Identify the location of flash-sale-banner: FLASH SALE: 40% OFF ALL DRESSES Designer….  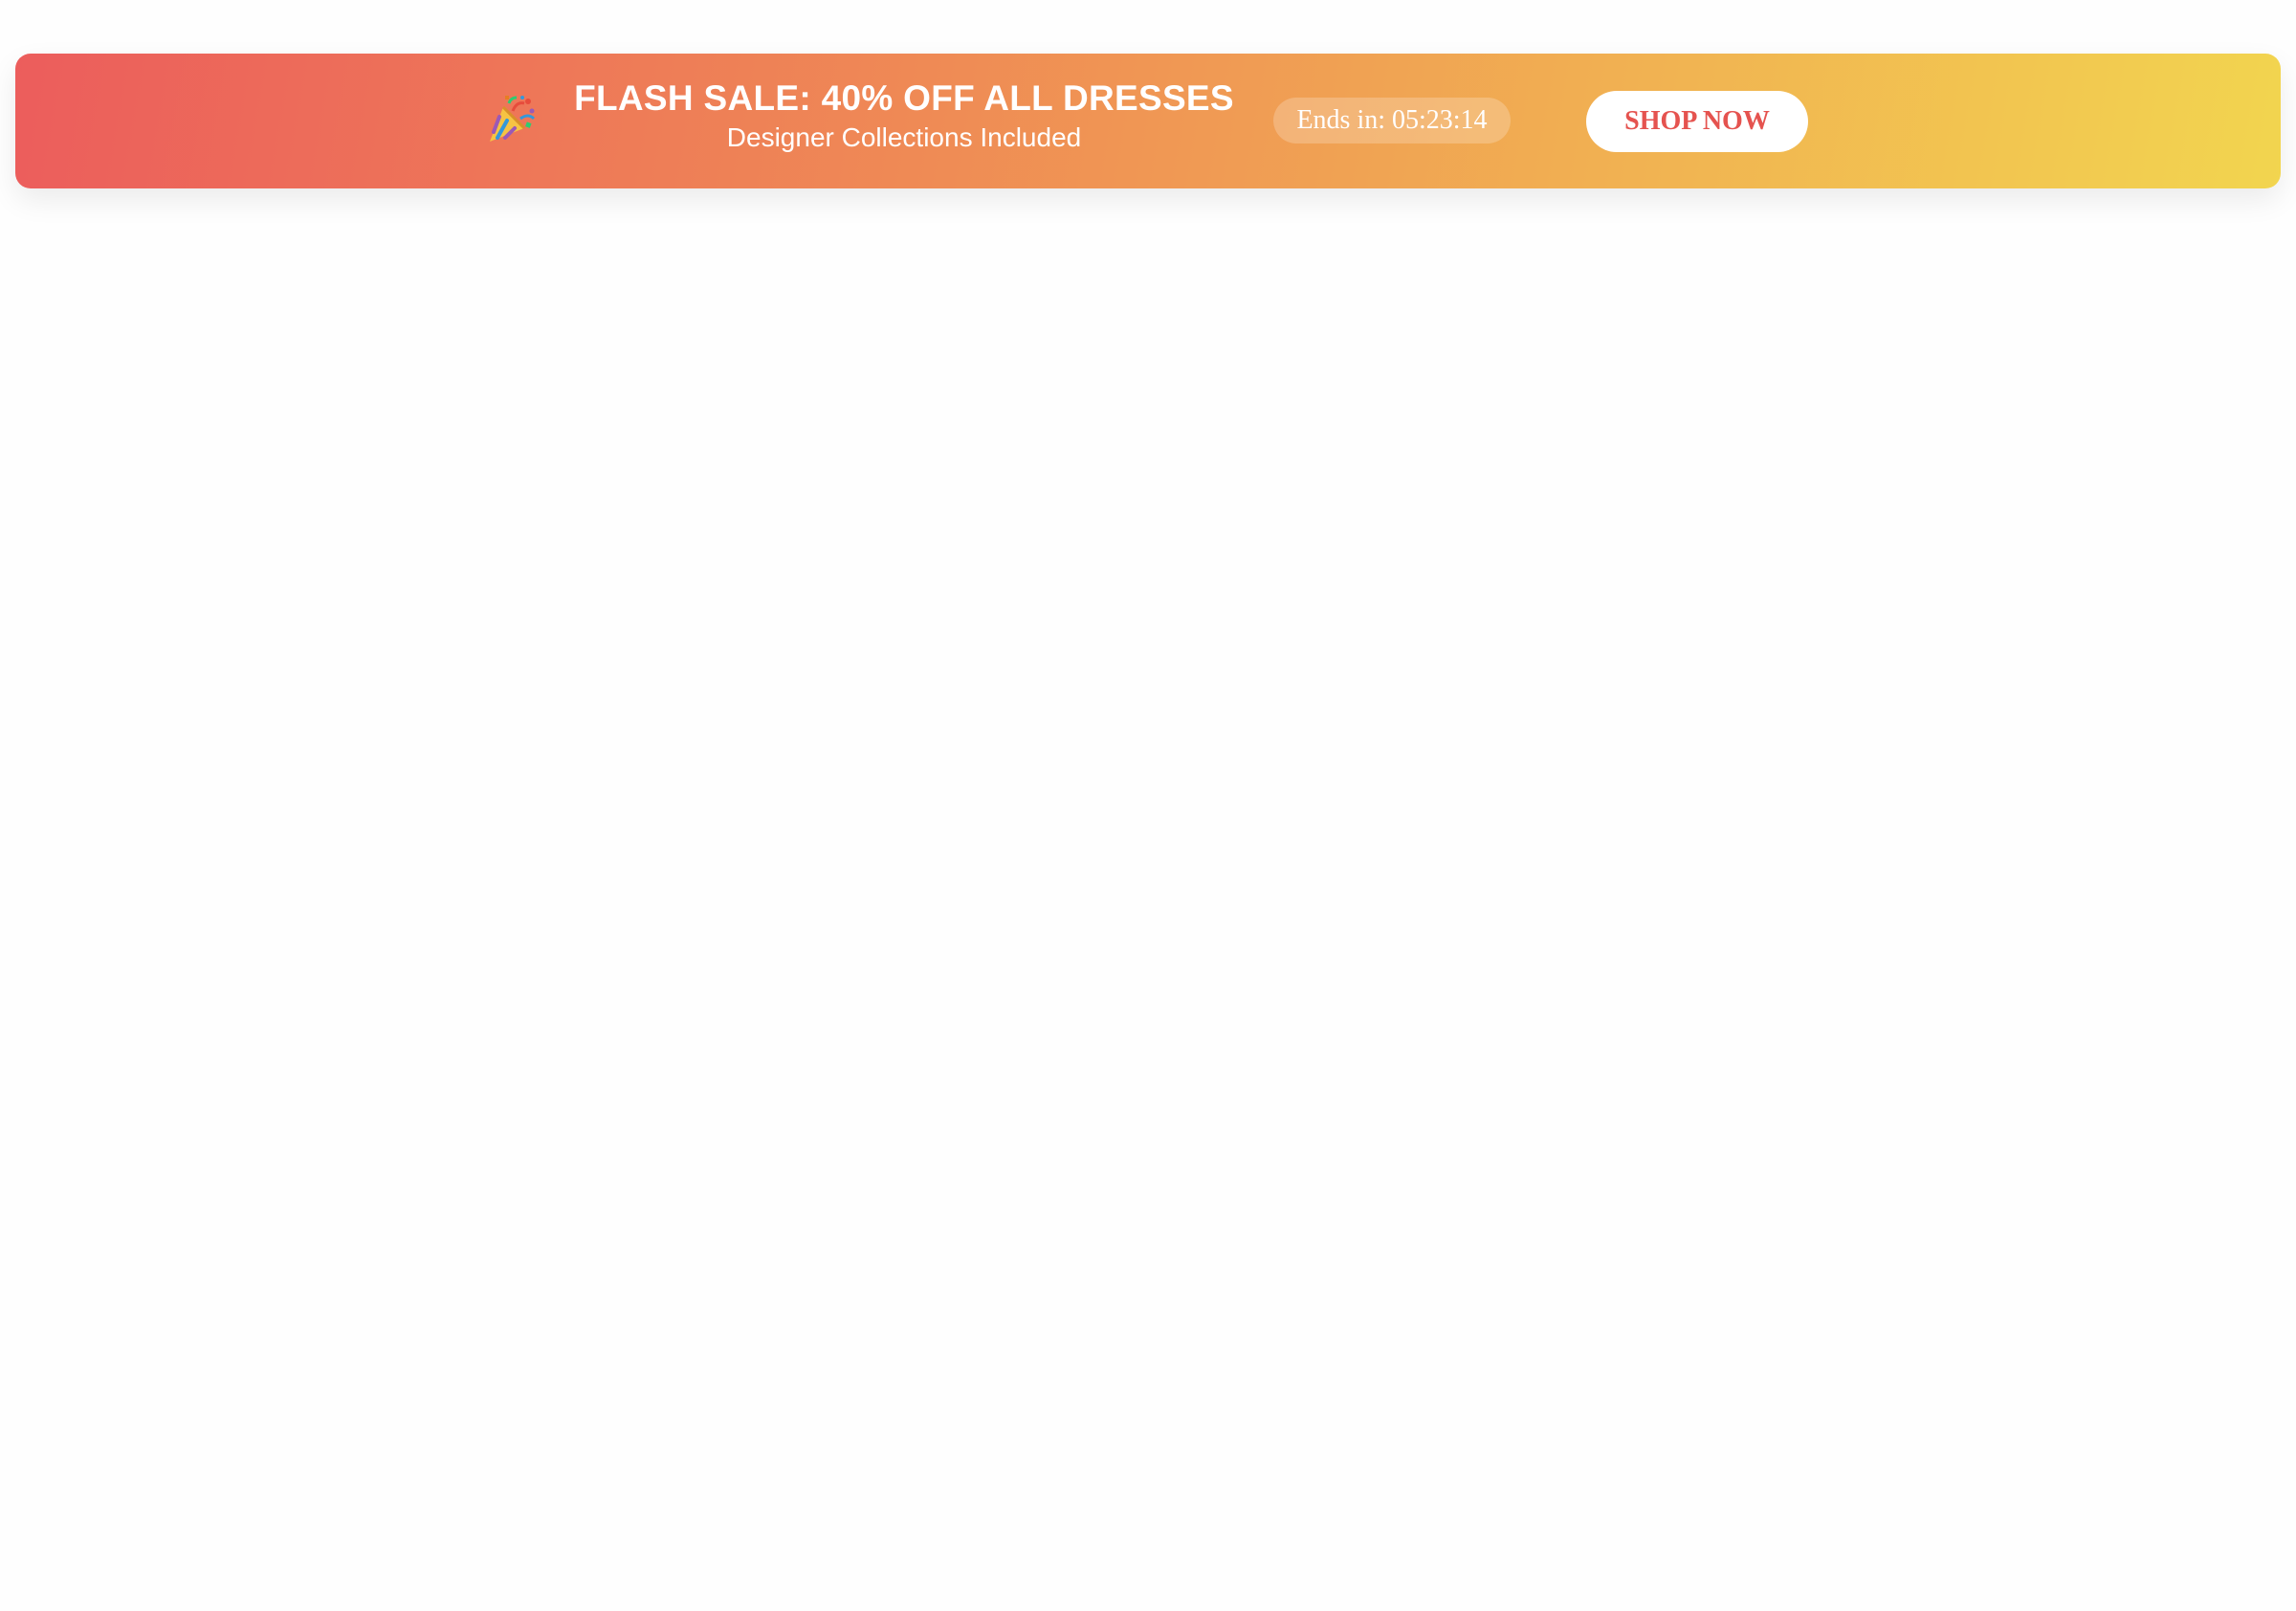
(1148, 121).